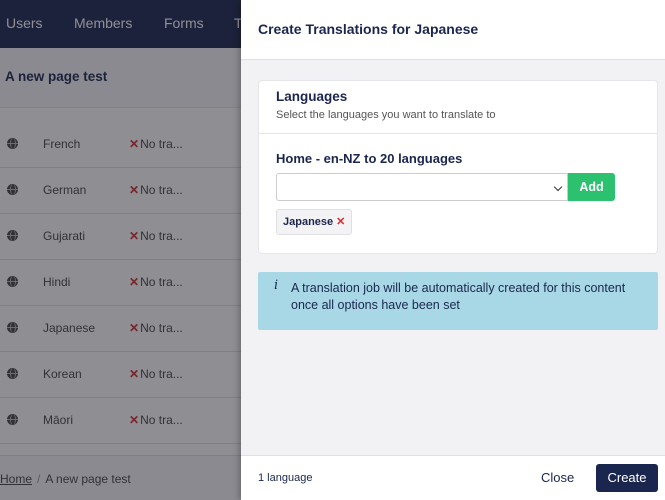 This screenshot has height=500, width=665. I want to click on dialog-footer: 1 language Close Create, so click(453, 477).